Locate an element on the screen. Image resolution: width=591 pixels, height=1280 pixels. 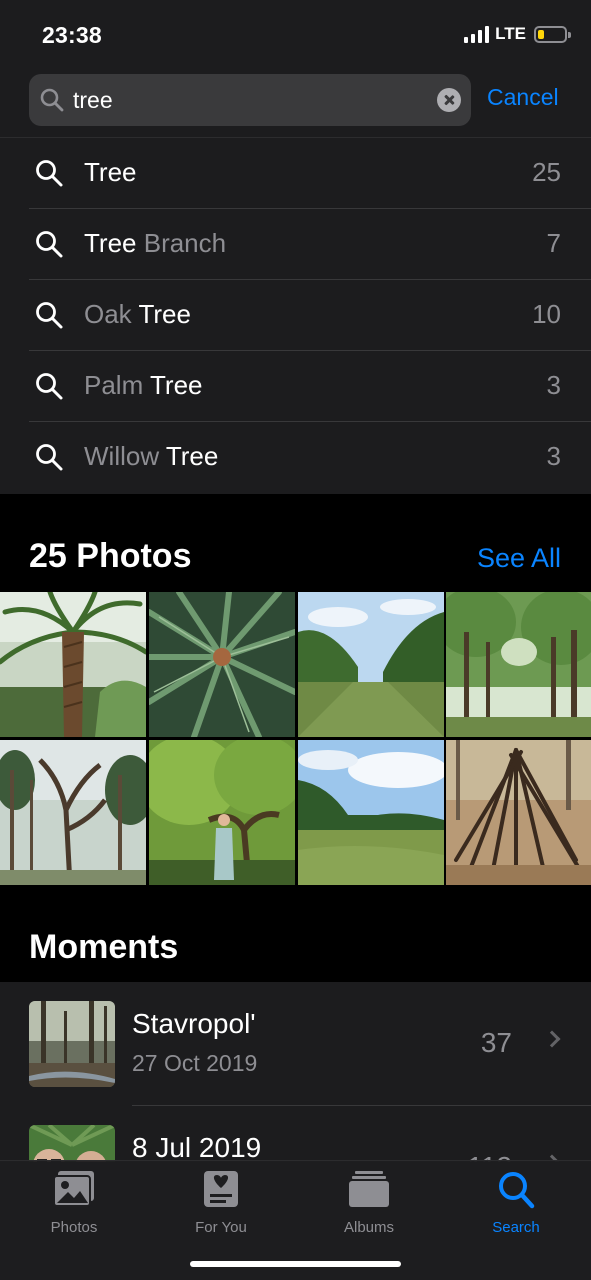
suggestion-count: 25 is located at coordinates (546, 172).